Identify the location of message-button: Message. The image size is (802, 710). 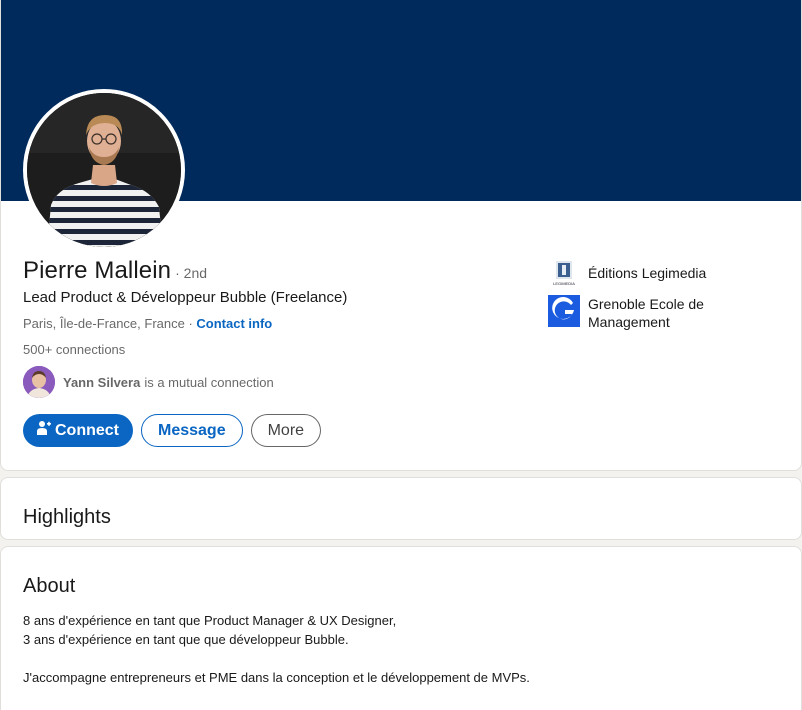
(192, 430).